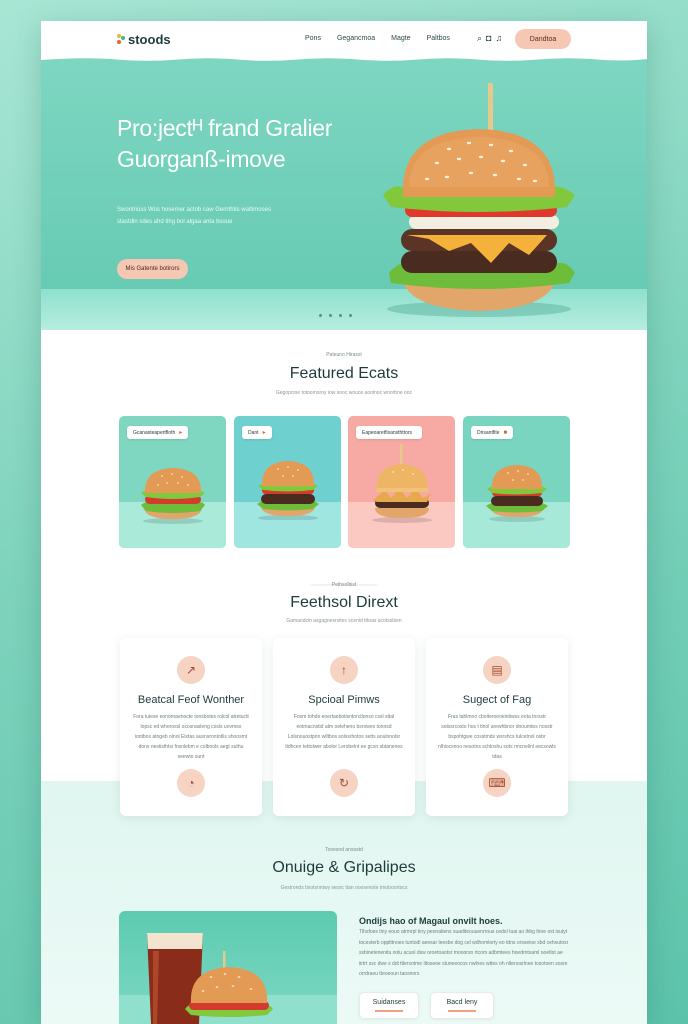  I want to click on logo-icon, so click(121, 39).